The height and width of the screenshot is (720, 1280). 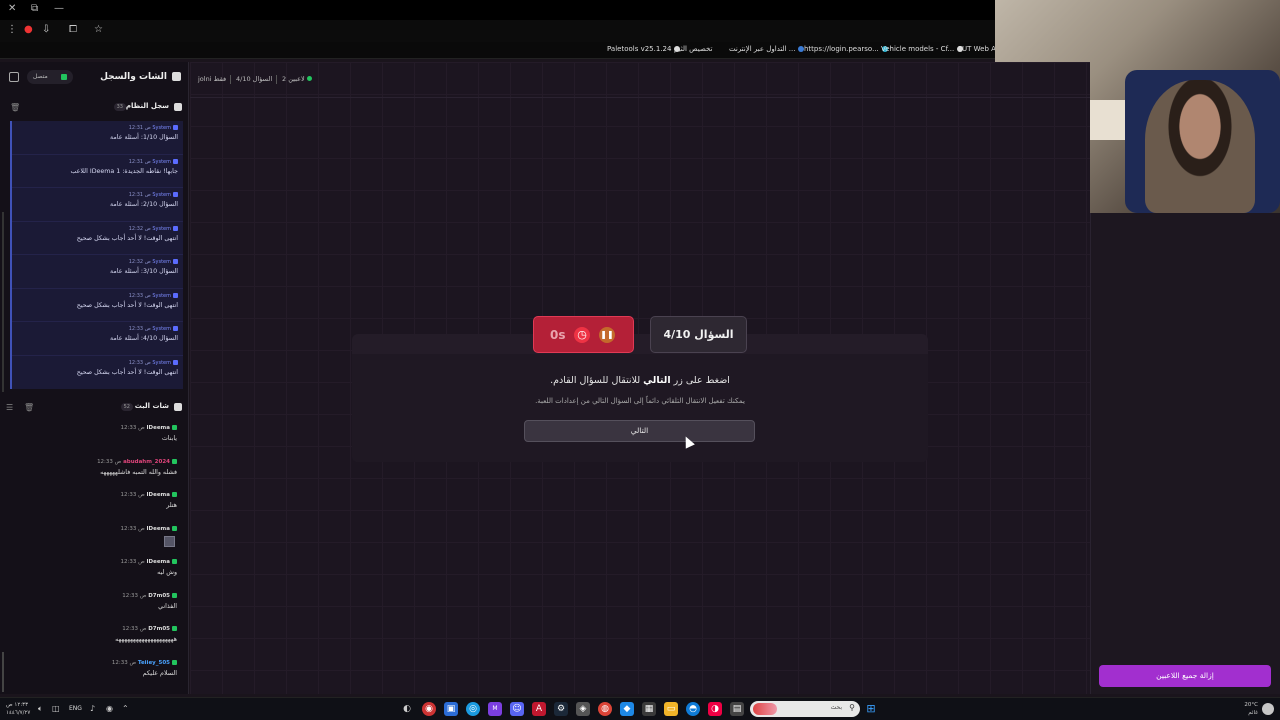 I want to click on next-button: التالي, so click(x=639, y=431).